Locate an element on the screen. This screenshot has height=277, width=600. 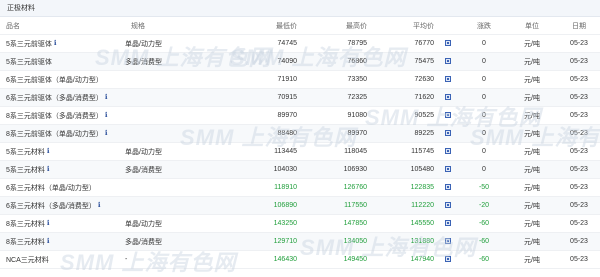
low-price-cell: 143250 is located at coordinates (266, 223).